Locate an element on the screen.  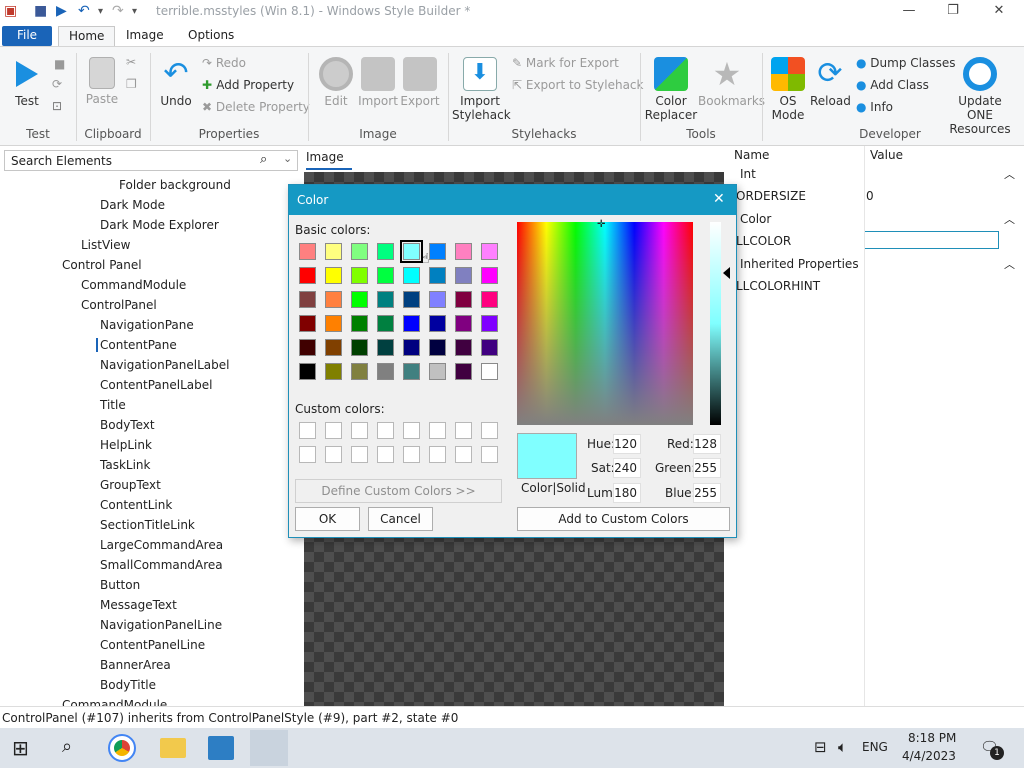
export-button: Export is located at coordinates (420, 82).